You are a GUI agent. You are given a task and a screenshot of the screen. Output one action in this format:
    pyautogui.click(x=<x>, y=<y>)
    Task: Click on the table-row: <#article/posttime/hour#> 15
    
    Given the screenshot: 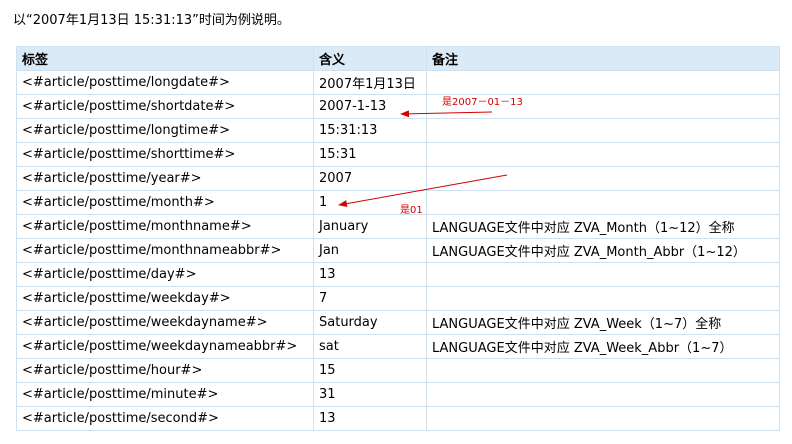 What is the action you would take?
    pyautogui.click(x=398, y=370)
    